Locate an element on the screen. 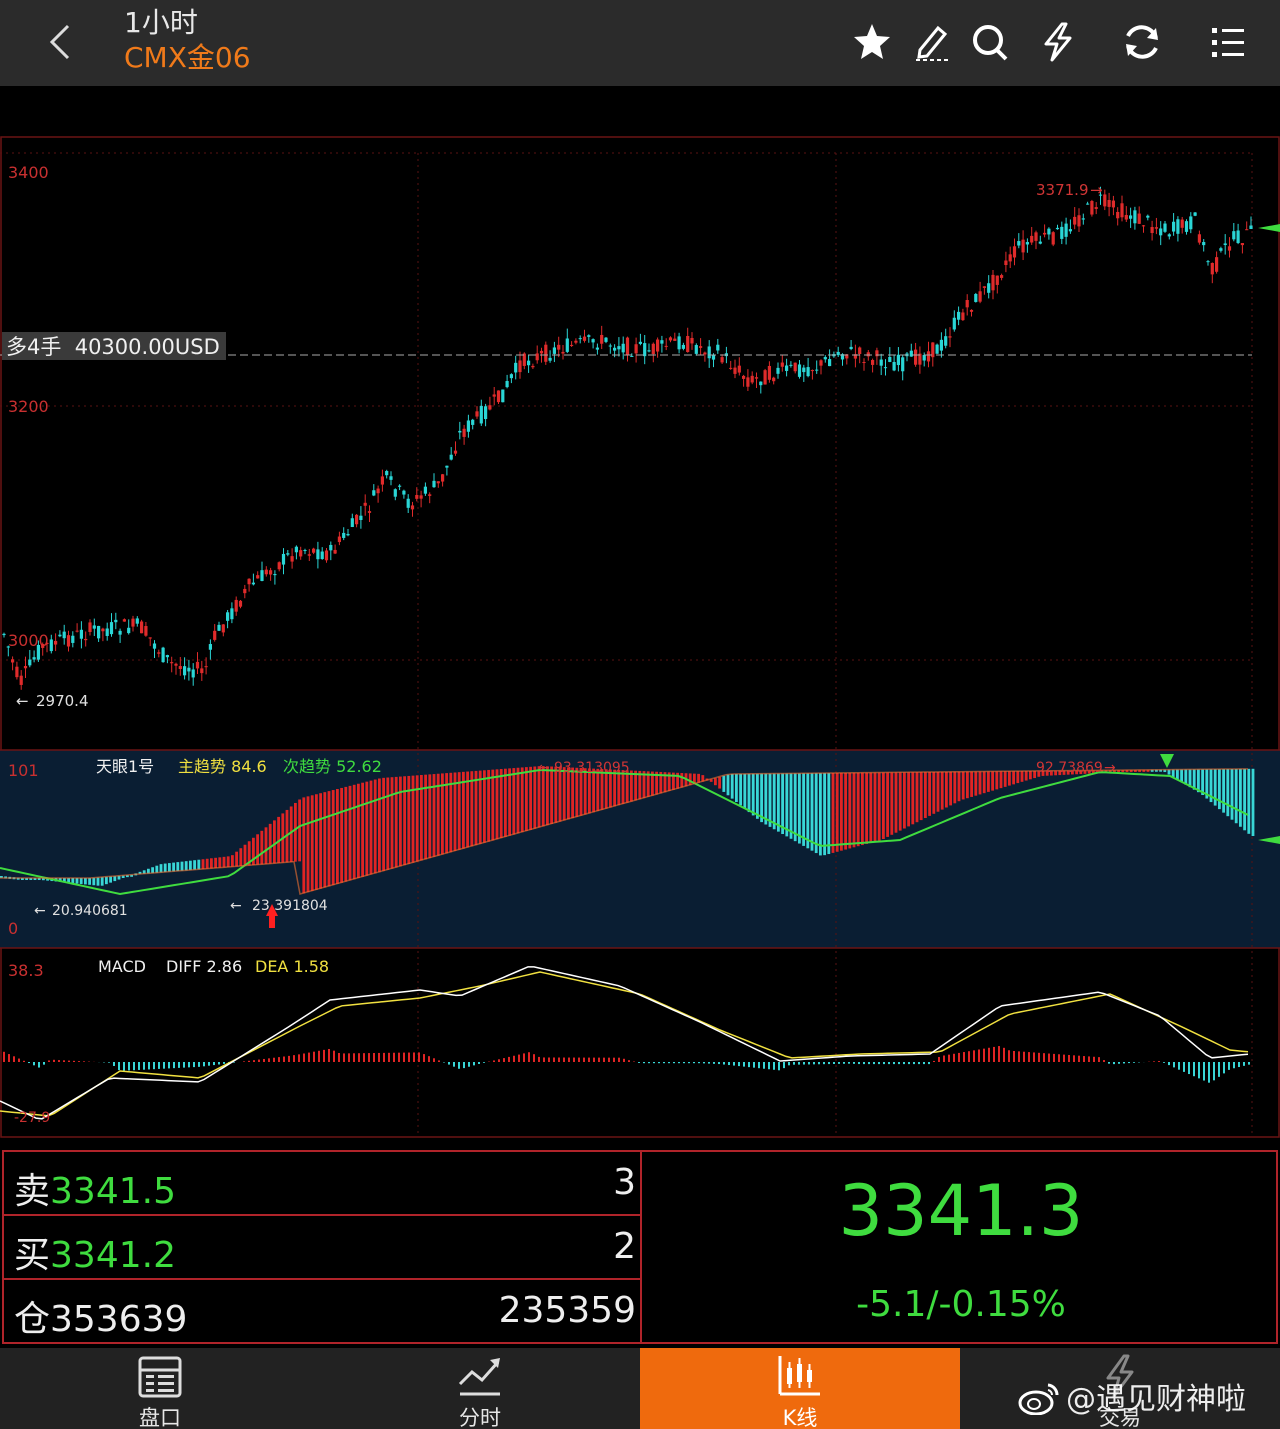 The image size is (1280, 1429). favorite-button is located at coordinates (872, 42).